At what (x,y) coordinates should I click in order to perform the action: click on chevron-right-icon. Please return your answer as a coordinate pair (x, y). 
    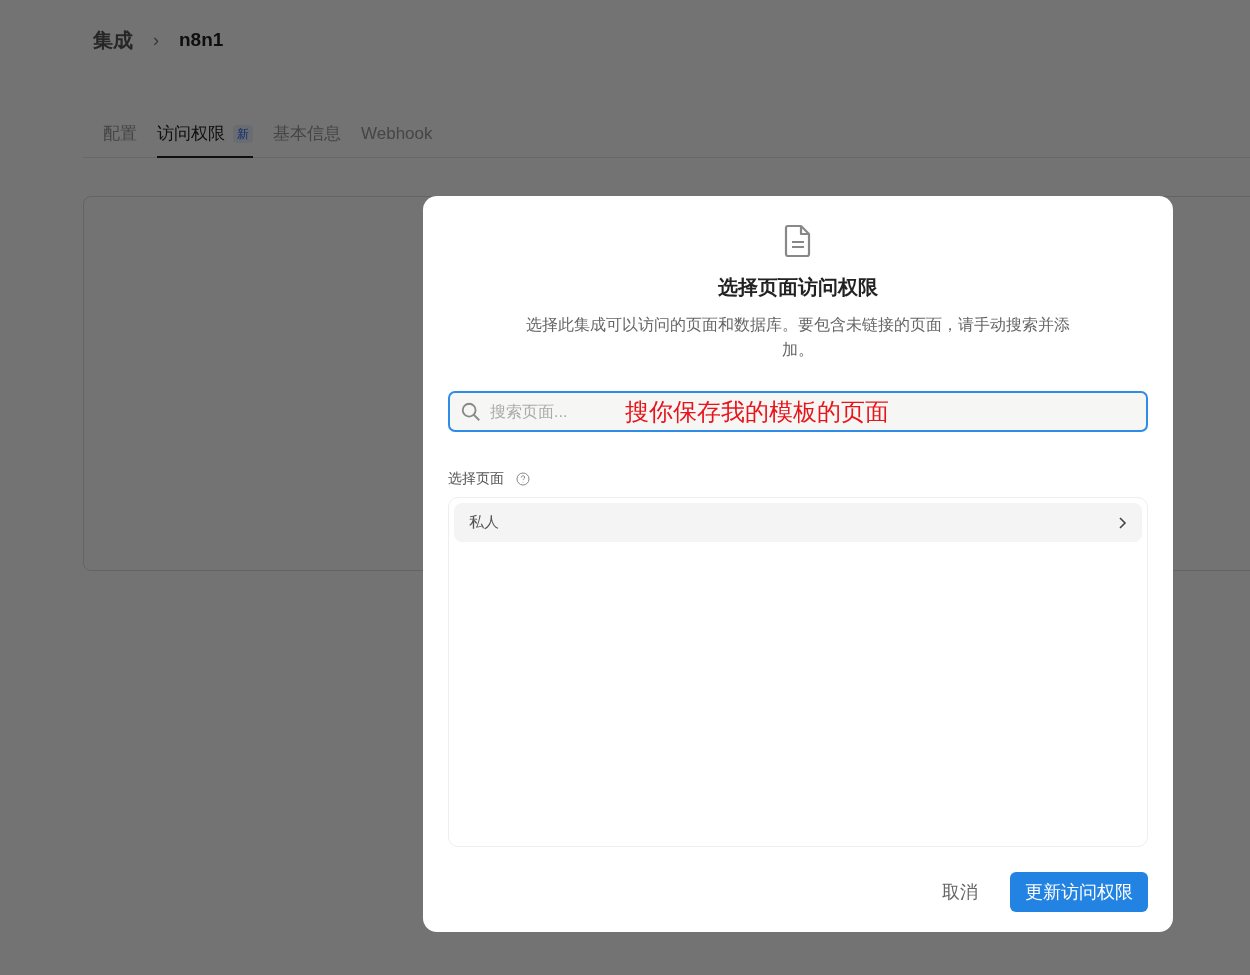
    Looking at the image, I should click on (1122, 522).